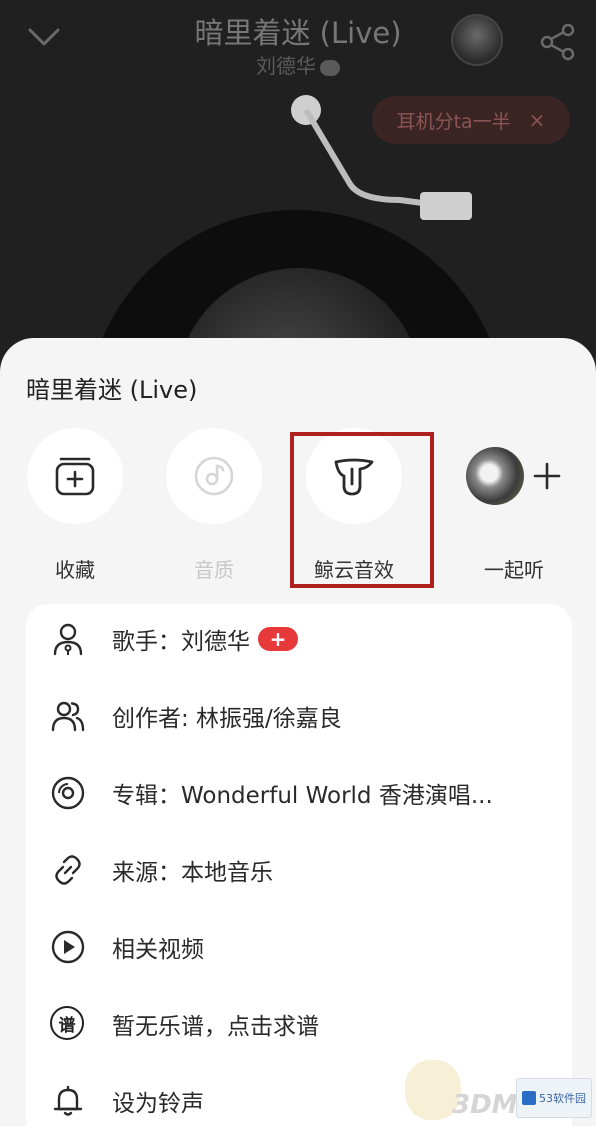 The width and height of the screenshot is (596, 1126). Describe the element at coordinates (214, 570) in the screenshot. I see `quality-label: 音质` at that location.